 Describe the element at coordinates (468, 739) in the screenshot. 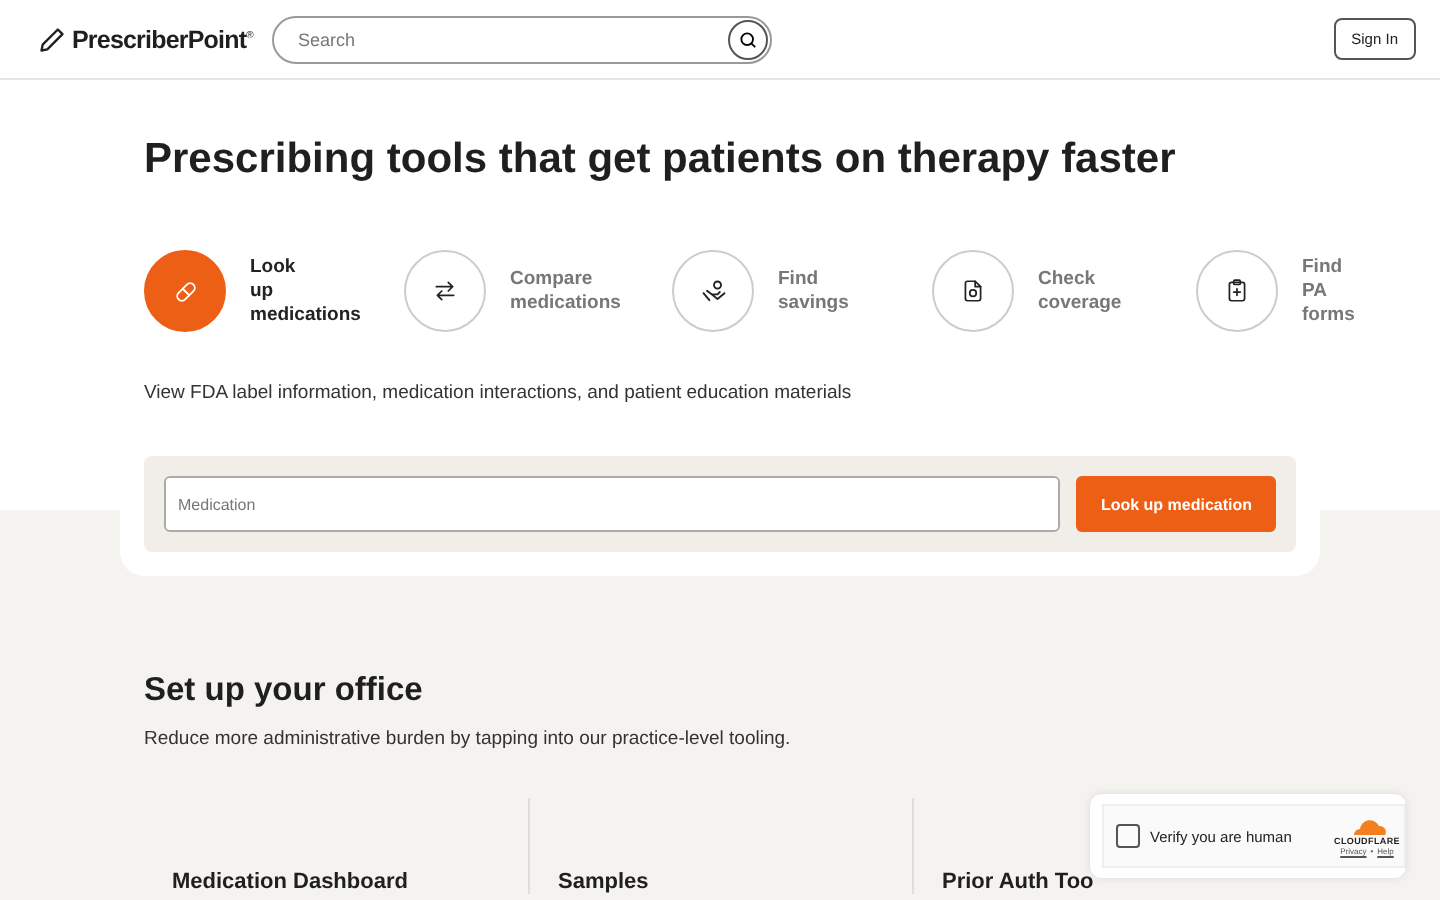

I see `section-subtitle: Reduce more administrative burden by tapping into our practice-level tooling.` at that location.